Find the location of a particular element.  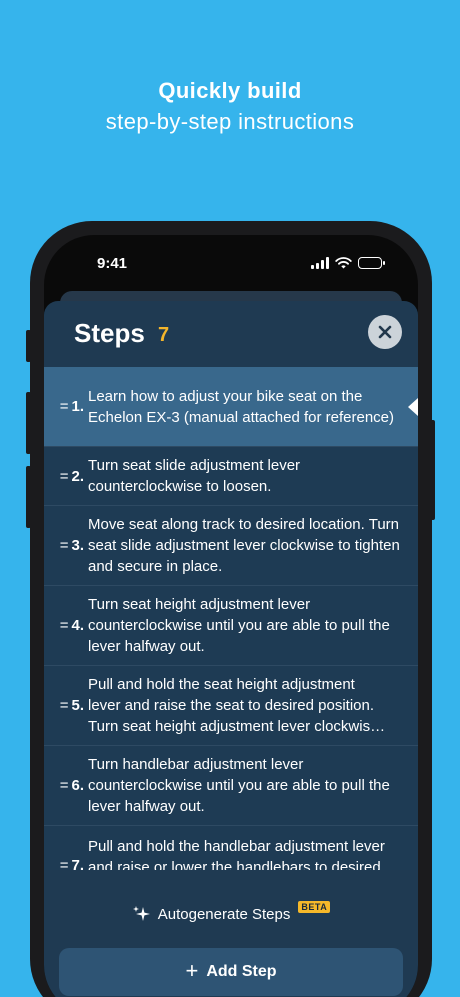

step-text-line: Pull and hold the seat height adjustment is located at coordinates (221, 684).